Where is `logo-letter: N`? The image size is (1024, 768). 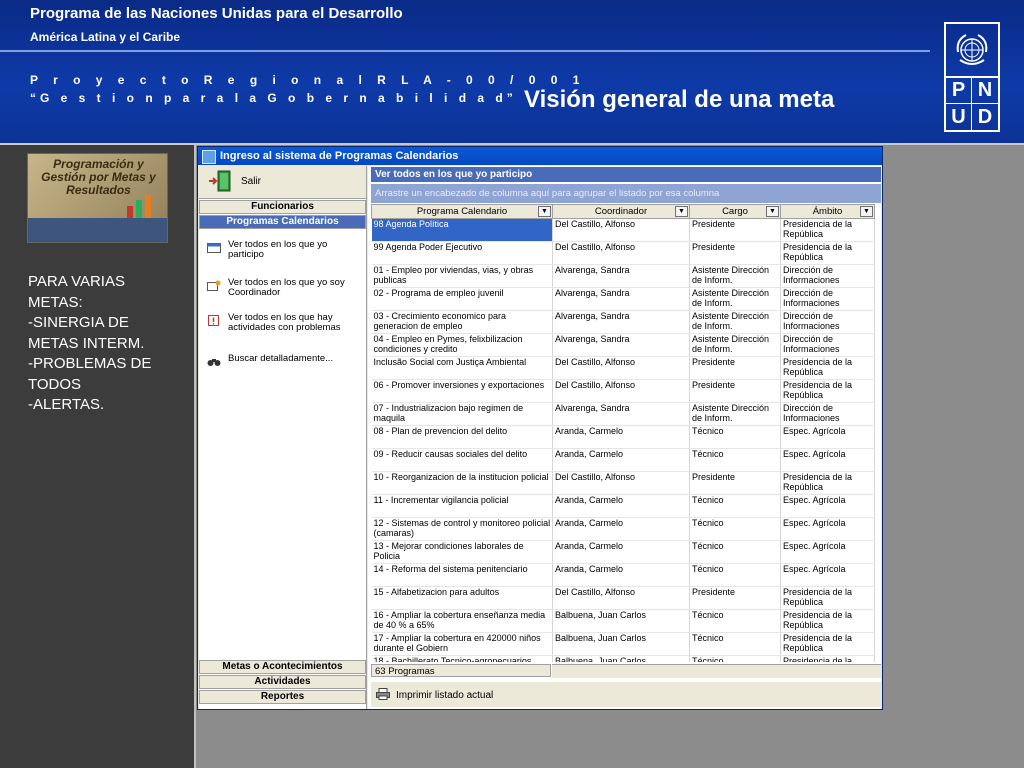 logo-letter: N is located at coordinates (985, 91).